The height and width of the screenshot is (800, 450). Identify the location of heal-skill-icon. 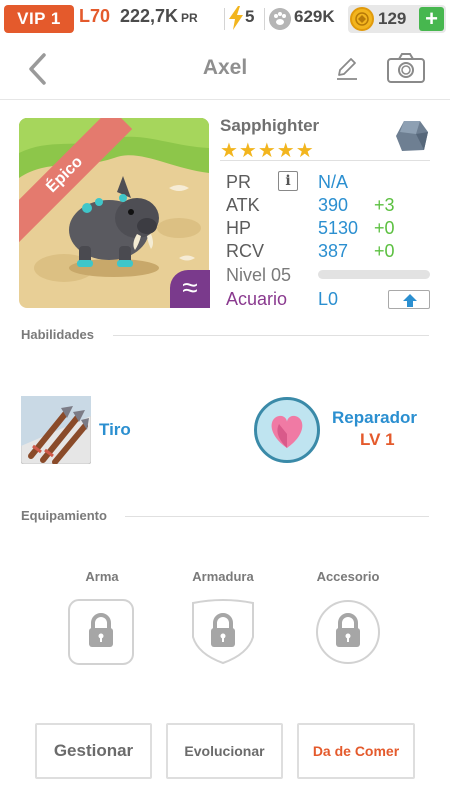
(287, 430).